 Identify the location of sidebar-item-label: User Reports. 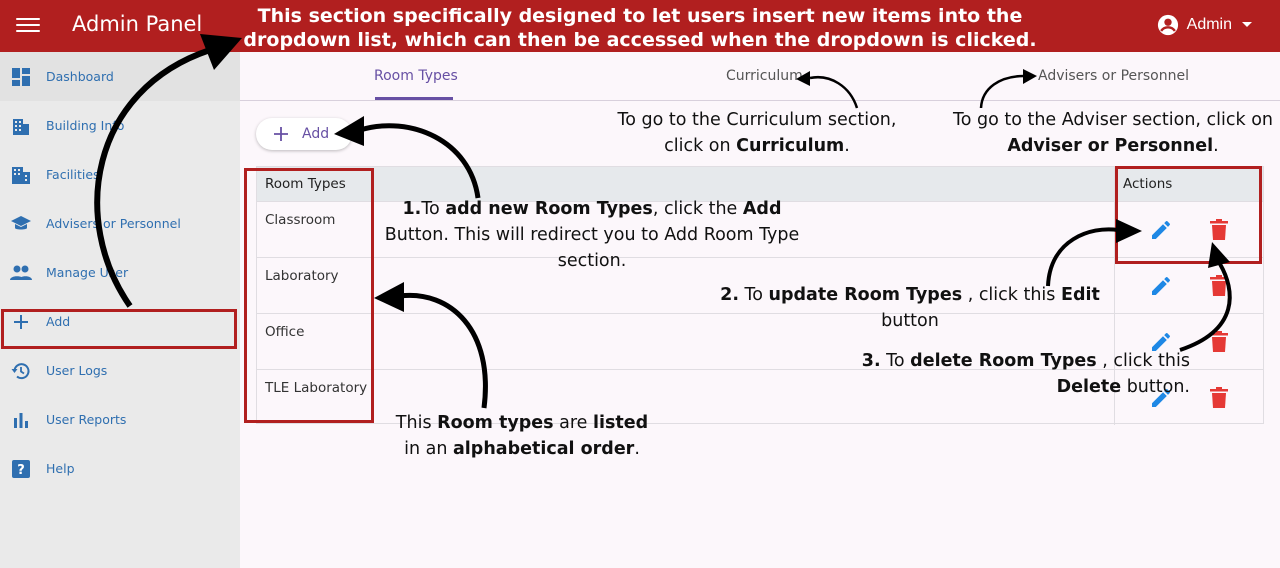
(86, 419).